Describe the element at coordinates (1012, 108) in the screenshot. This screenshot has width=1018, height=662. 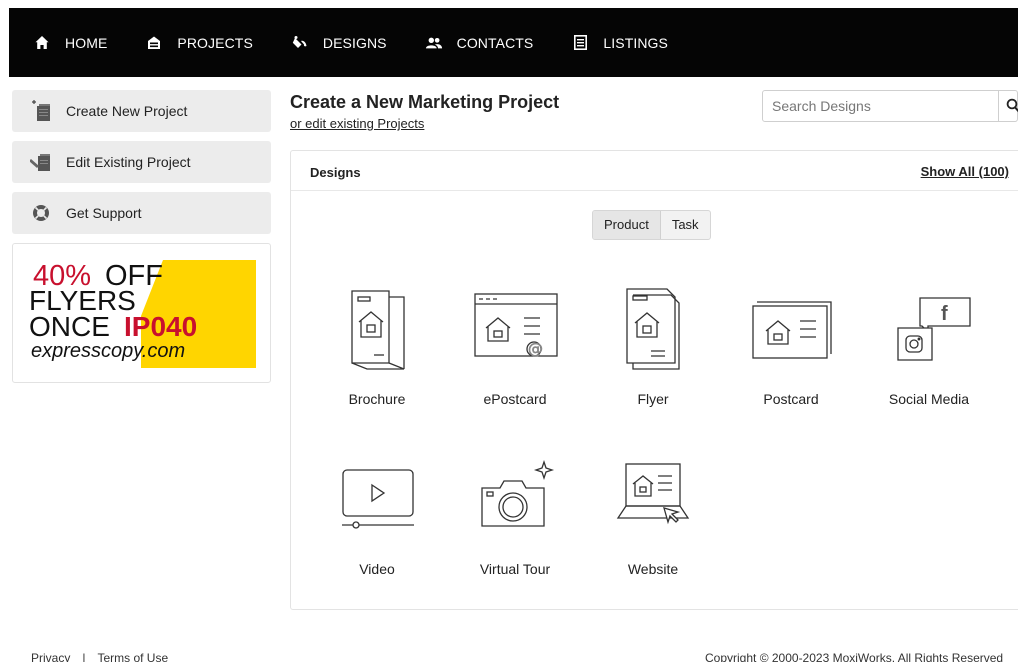
I see `search-icon` at that location.